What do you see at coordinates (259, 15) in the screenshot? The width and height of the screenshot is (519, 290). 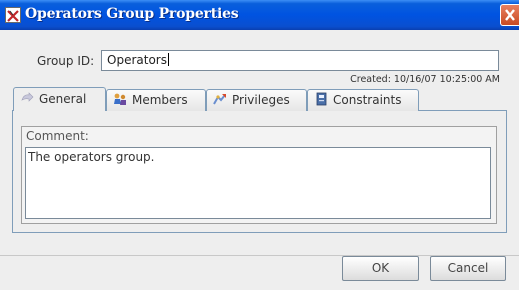 I see `title-bar: Operators Group Properties` at bounding box center [259, 15].